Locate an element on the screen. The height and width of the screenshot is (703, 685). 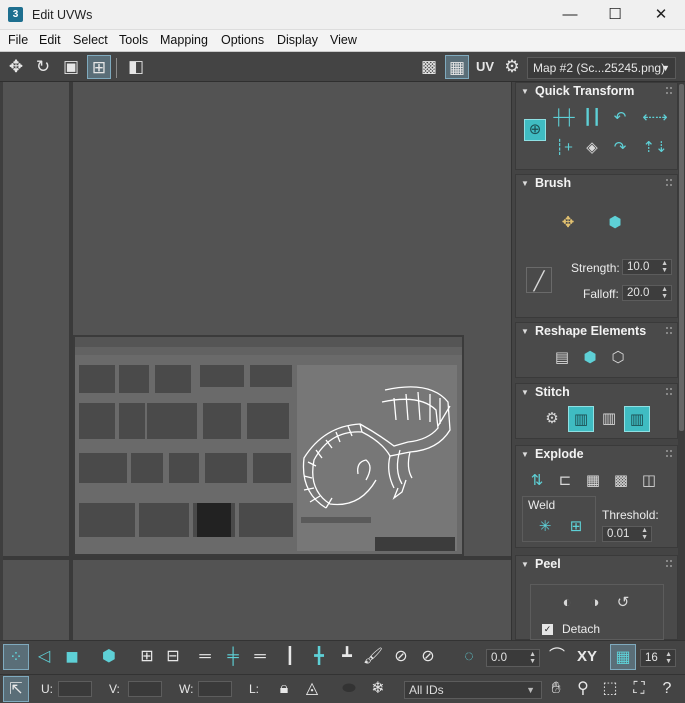
help-icon: ? is located at coordinates (667, 689).